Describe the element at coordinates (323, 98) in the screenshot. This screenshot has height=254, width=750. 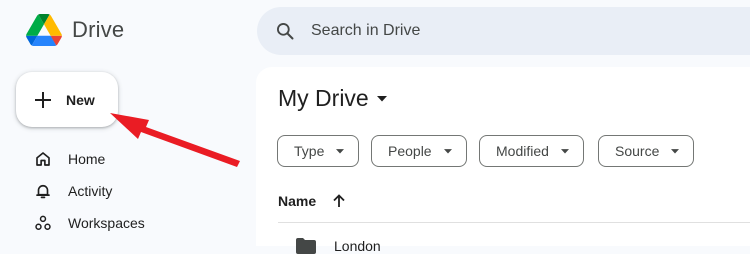
I see `page-title-text: My Drive` at that location.